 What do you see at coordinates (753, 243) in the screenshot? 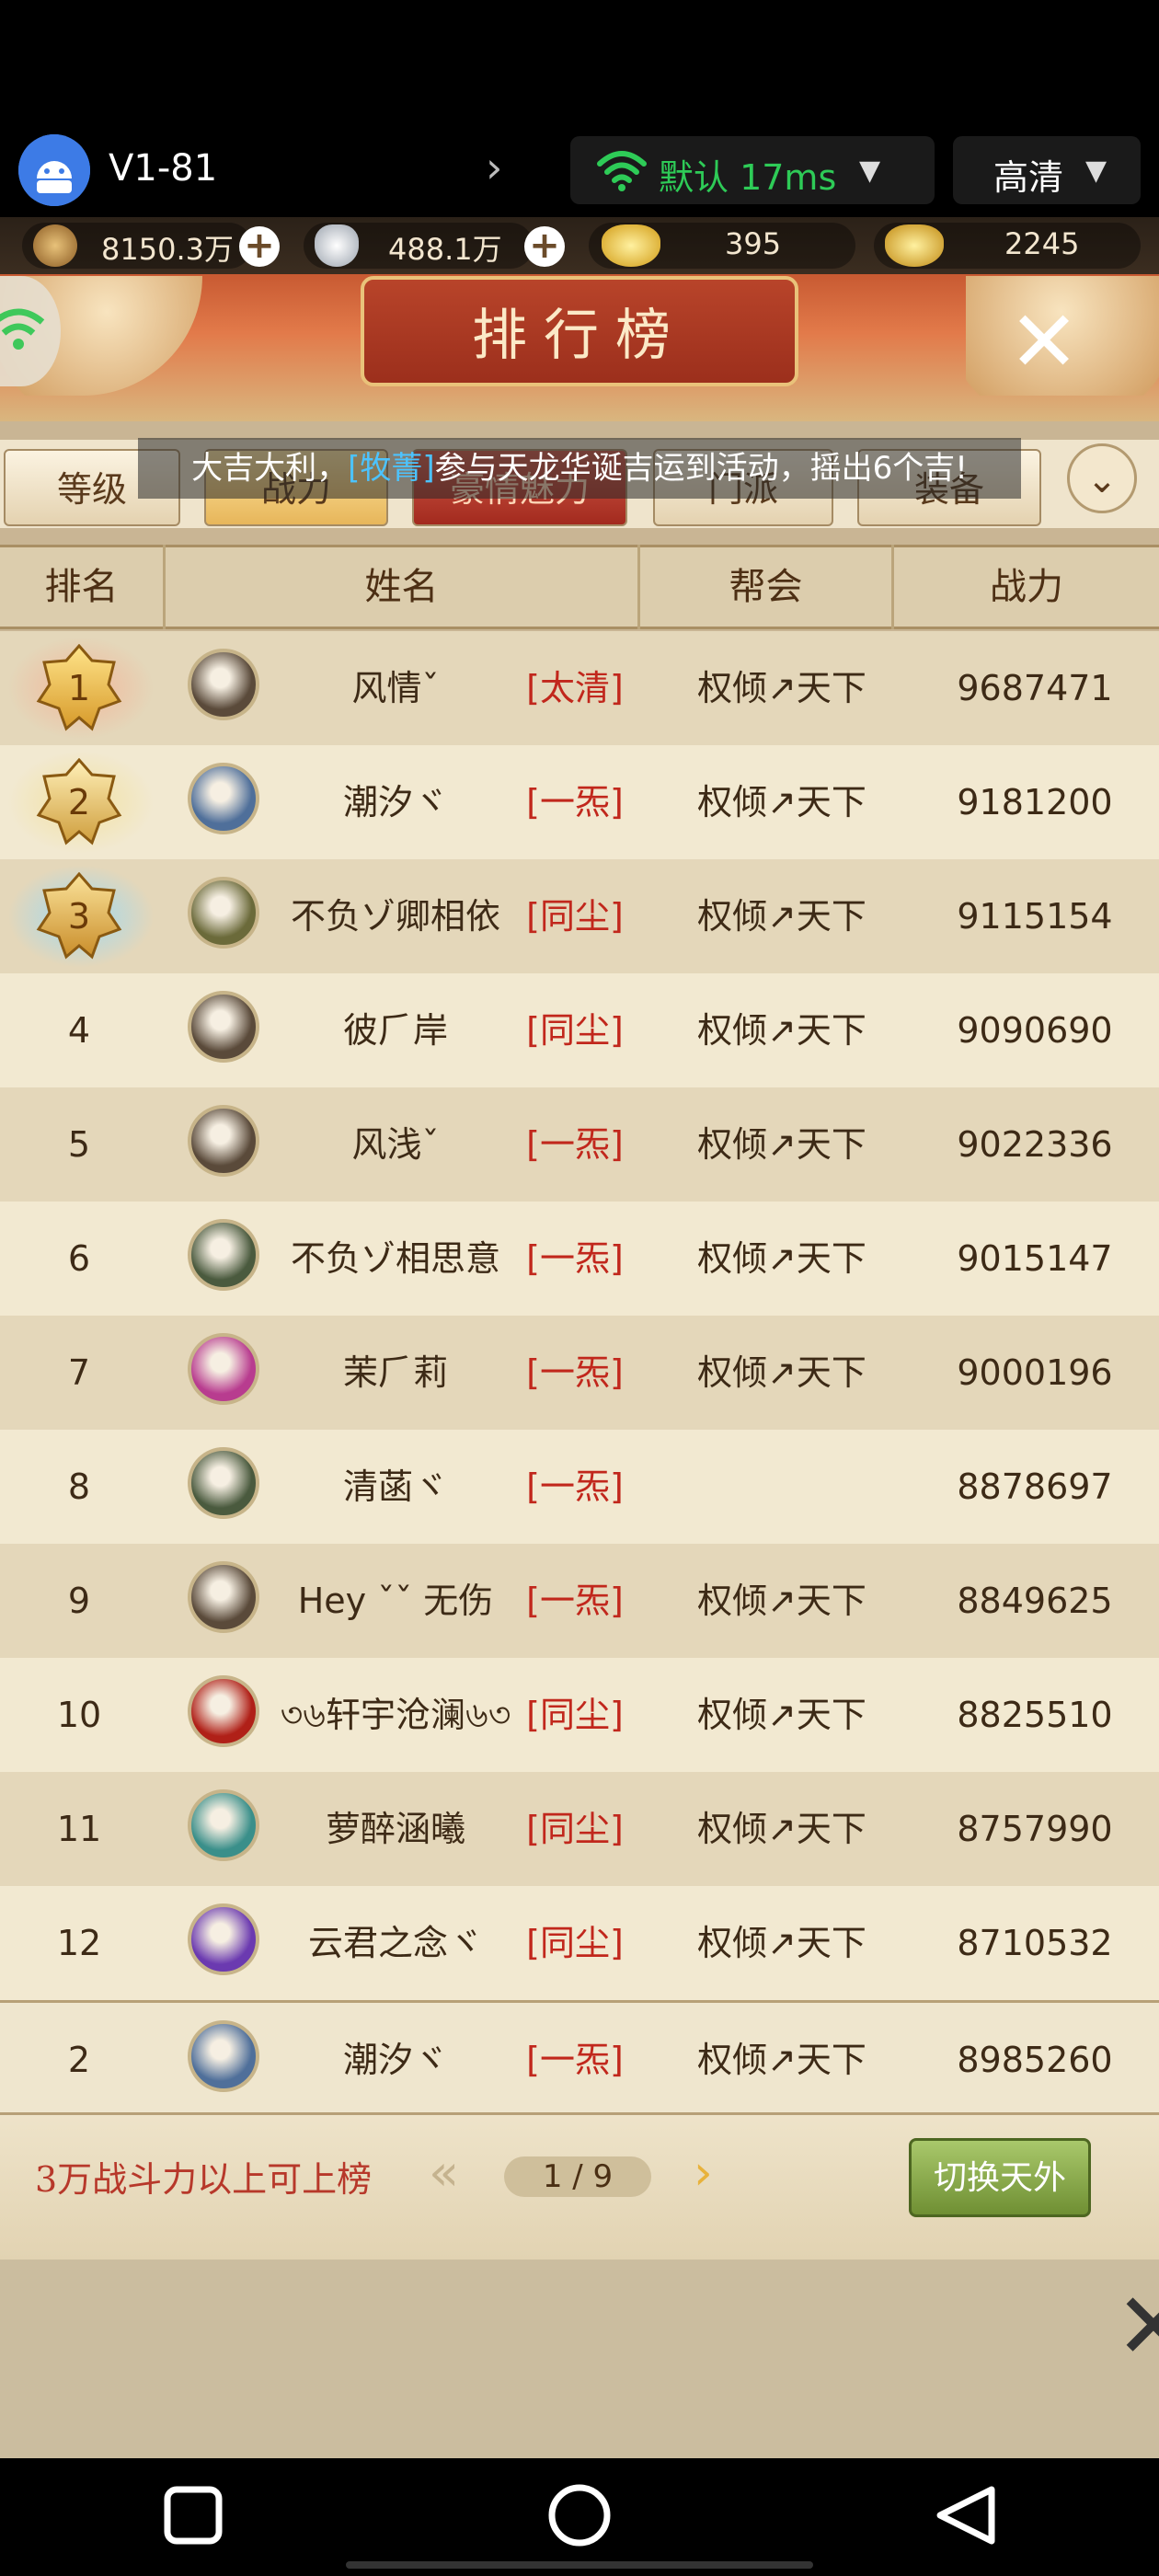
I see `resource-value: 395` at bounding box center [753, 243].